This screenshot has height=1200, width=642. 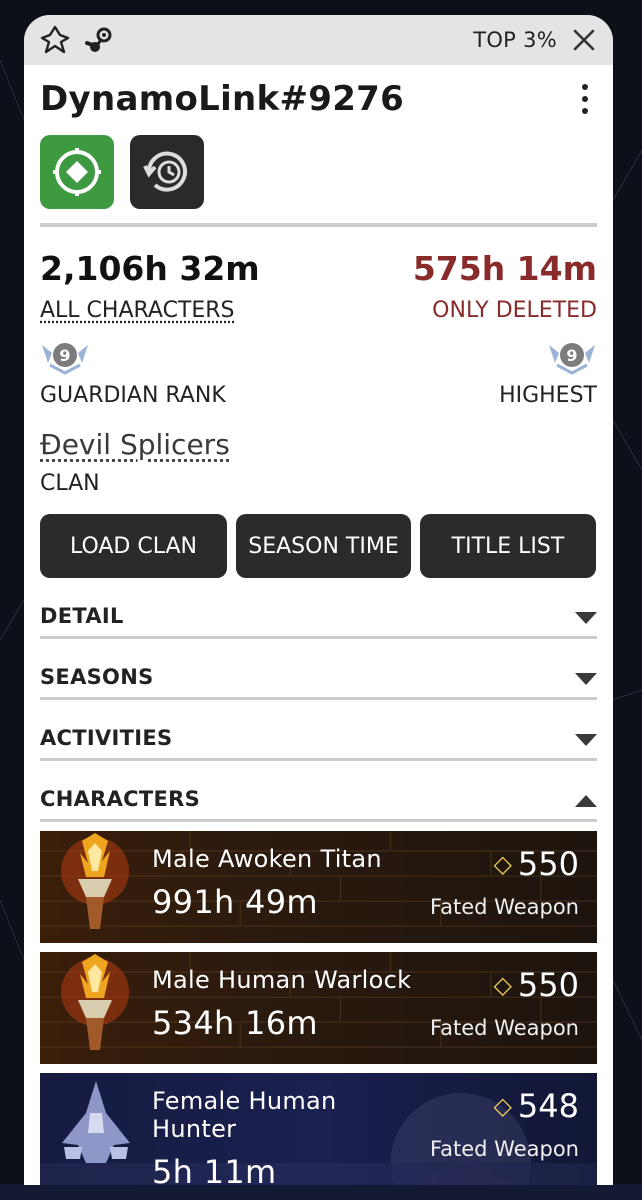 I want to click on top-rank-badge: TOP 3%, so click(x=515, y=40).